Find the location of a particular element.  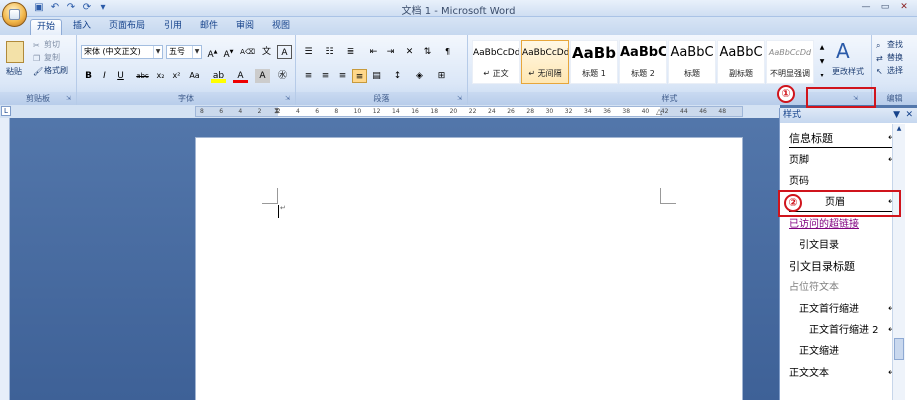

style-subtle-emphasis: AaBbCcDd 不明显强调 is located at coordinates (790, 62).